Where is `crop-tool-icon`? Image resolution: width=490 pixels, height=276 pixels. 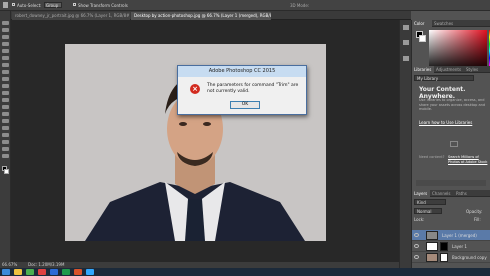 crop-tool-icon is located at coordinates (5, 51).